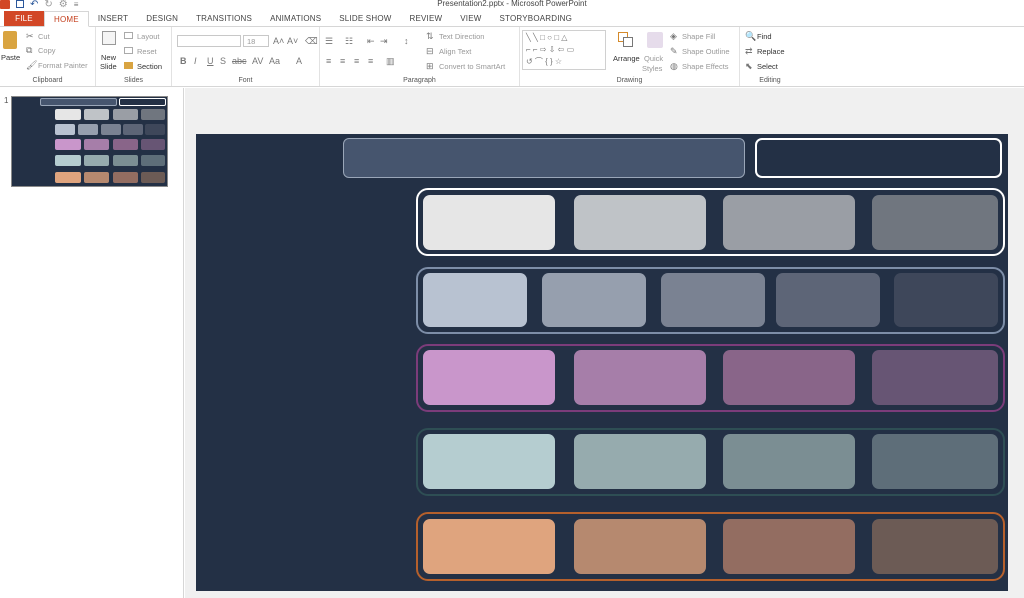  I want to click on replace-button: Replace, so click(771, 51).